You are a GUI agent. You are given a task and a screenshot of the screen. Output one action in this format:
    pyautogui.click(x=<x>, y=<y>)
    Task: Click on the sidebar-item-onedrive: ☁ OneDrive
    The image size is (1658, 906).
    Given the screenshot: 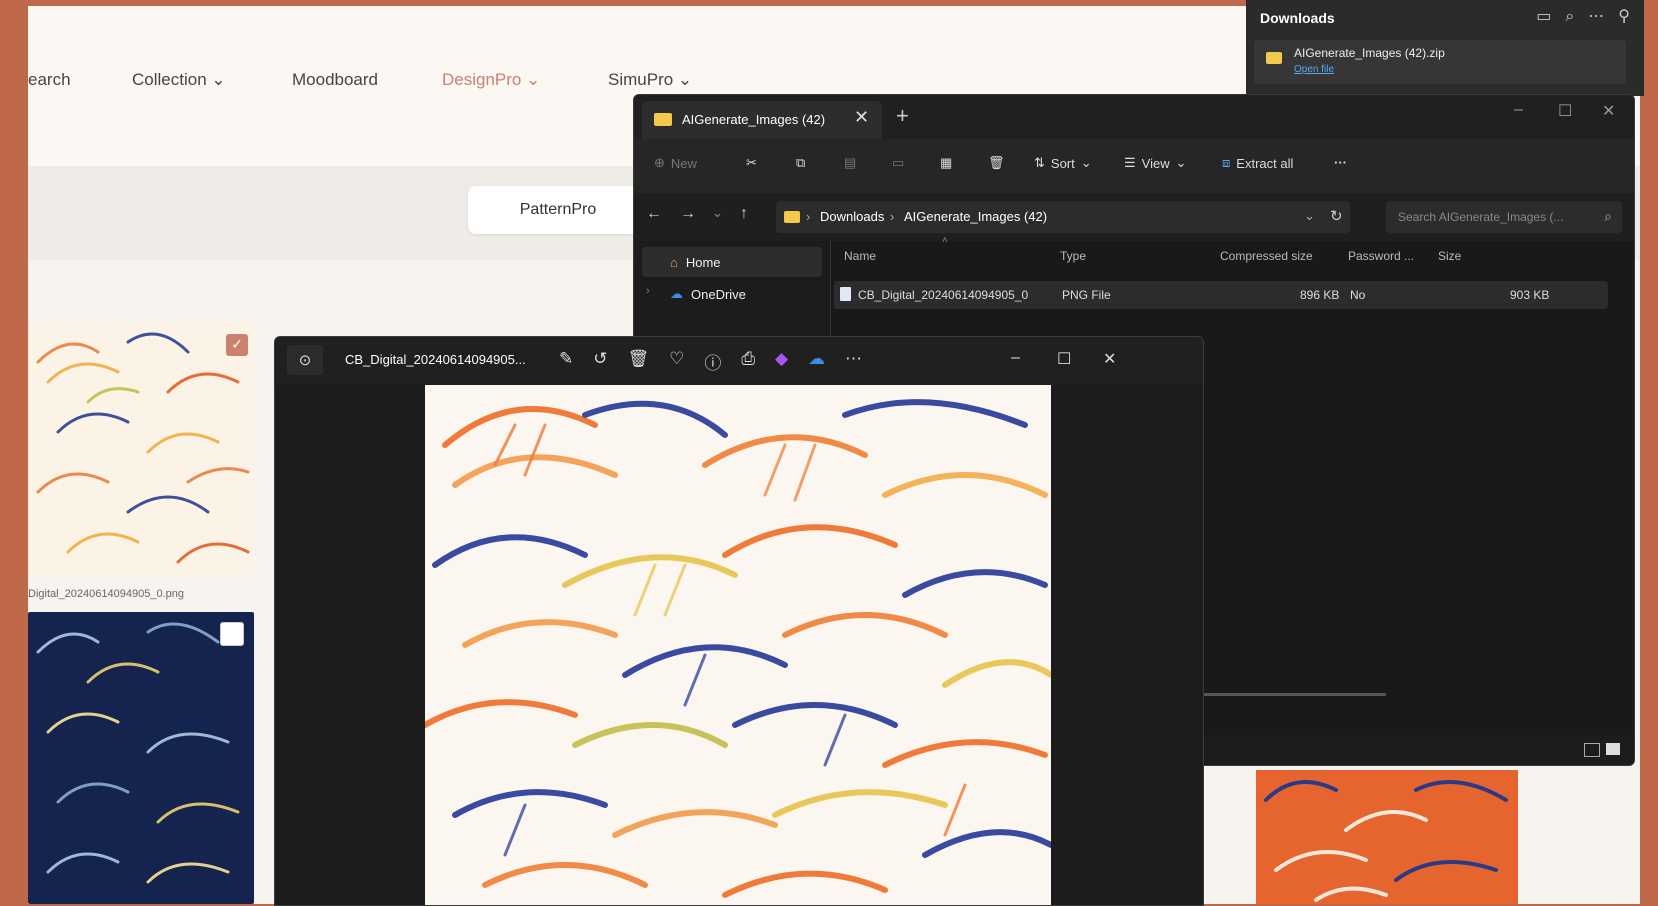 What is the action you would take?
    pyautogui.click(x=732, y=294)
    